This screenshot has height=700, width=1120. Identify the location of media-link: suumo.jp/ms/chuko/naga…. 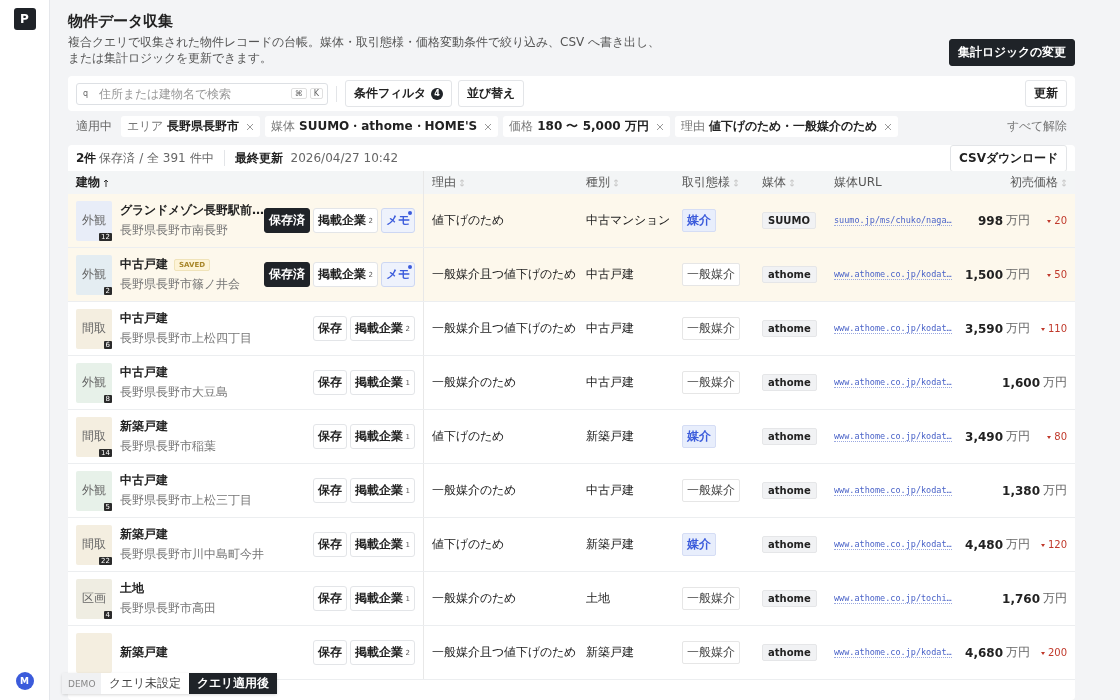
(893, 221).